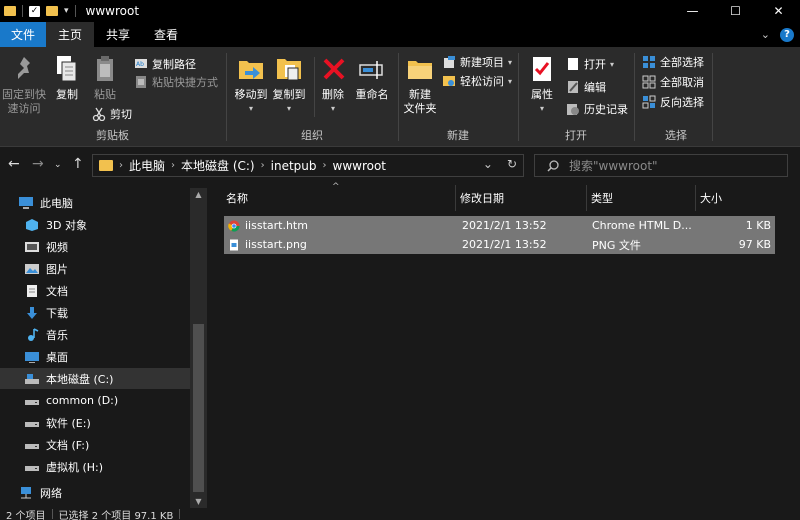 Image resolution: width=800 pixels, height=520 pixels. Describe the element at coordinates (218, 165) in the screenshot. I see `breadcrumb-drive-c: 本地磁盘 (C:)` at that location.